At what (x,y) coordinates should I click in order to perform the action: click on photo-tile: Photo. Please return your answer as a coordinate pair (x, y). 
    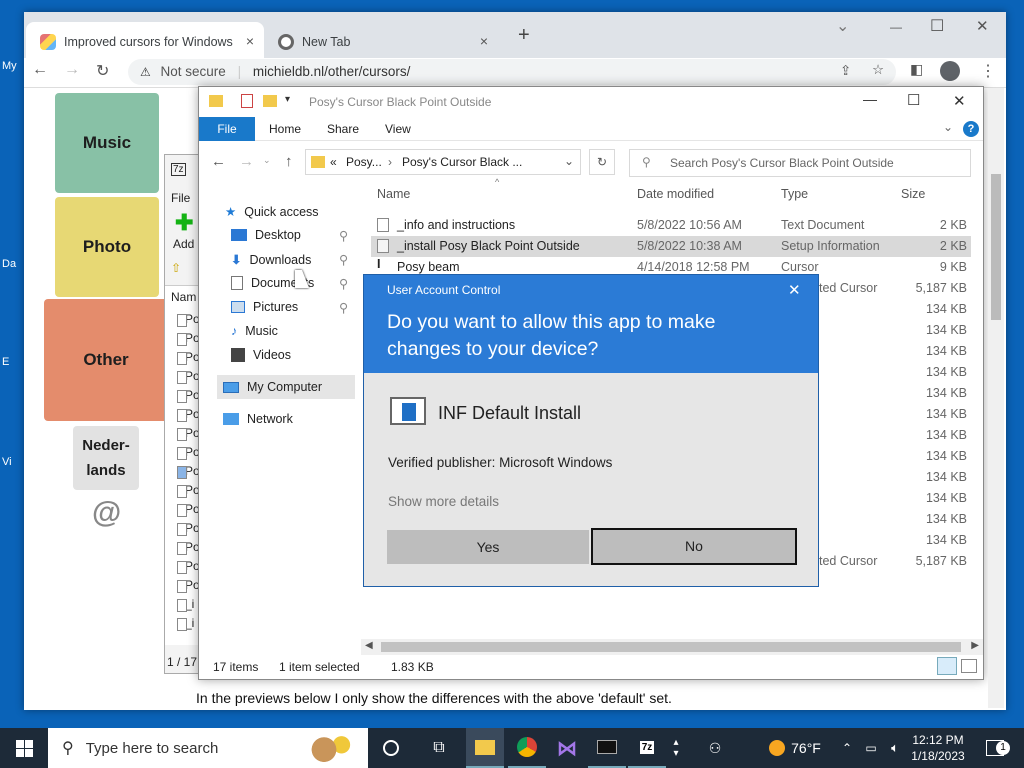
    Looking at the image, I should click on (107, 247).